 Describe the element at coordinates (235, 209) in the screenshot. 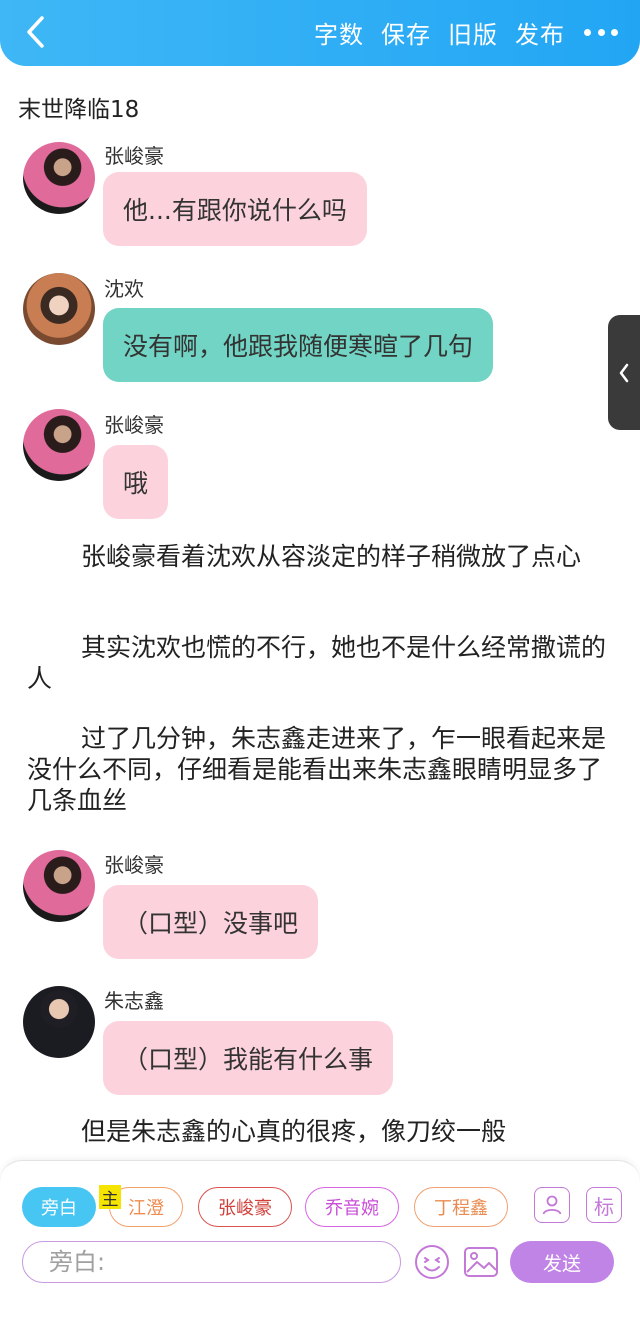

I see `message-bubble: 他...有跟你说什么吗` at that location.